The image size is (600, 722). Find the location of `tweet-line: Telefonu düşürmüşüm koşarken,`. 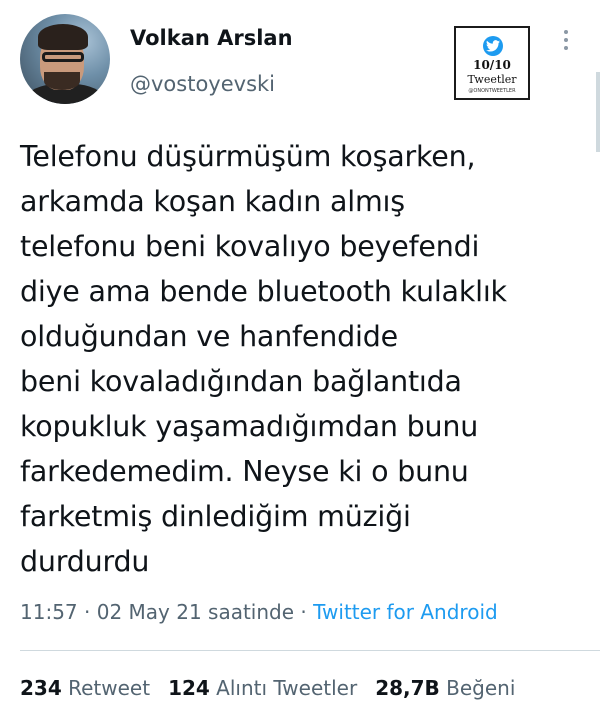

tweet-line: Telefonu düşürmüşüm koşarken, is located at coordinates (248, 156).